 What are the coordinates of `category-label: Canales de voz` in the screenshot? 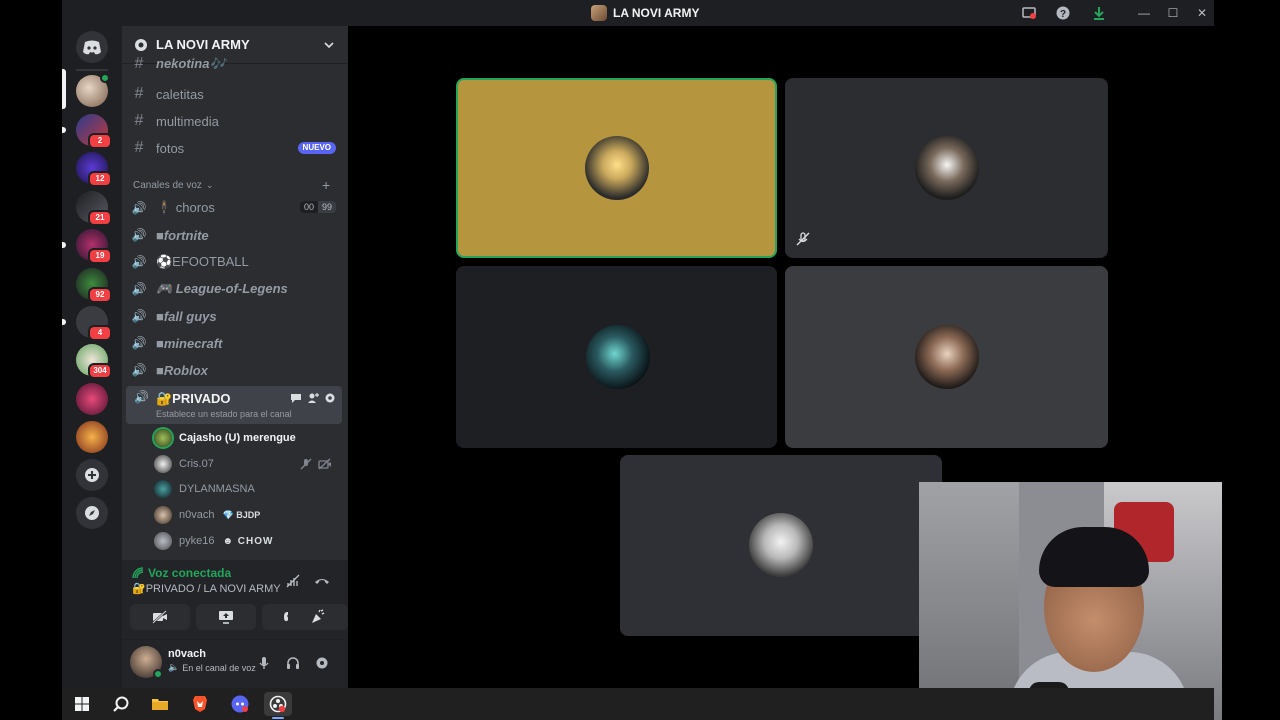 It's located at (167, 185).